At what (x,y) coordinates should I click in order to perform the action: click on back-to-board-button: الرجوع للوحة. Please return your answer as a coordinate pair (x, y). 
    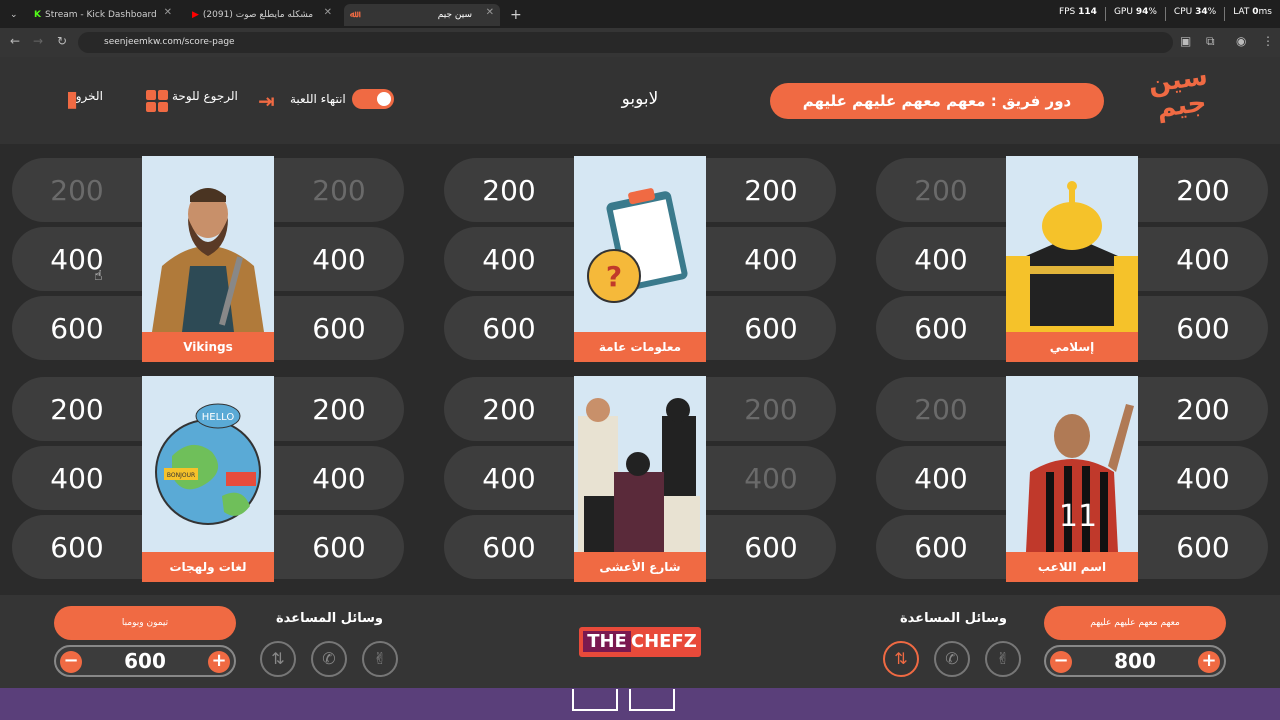
    Looking at the image, I should click on (208, 96).